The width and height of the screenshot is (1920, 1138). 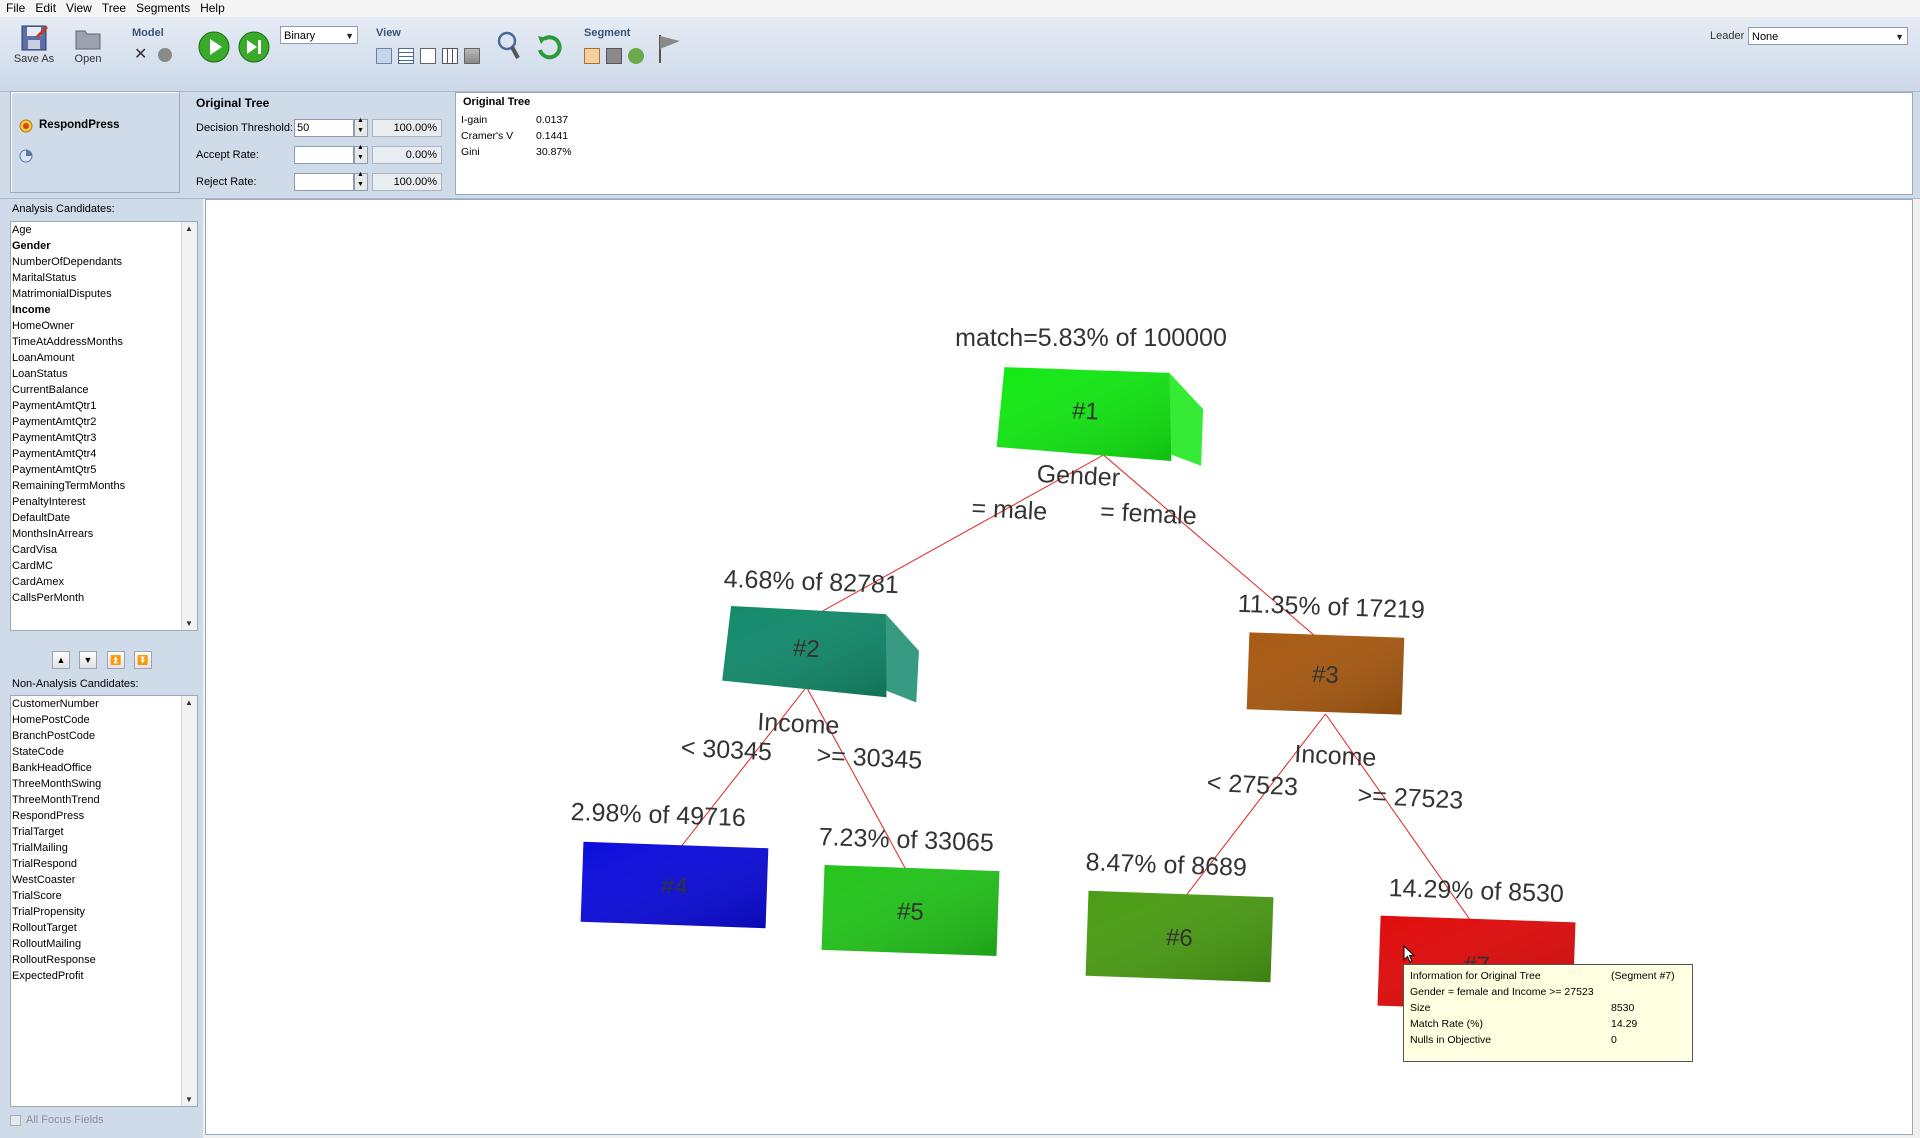 What do you see at coordinates (450, 56) in the screenshot?
I see `table-view-icon` at bounding box center [450, 56].